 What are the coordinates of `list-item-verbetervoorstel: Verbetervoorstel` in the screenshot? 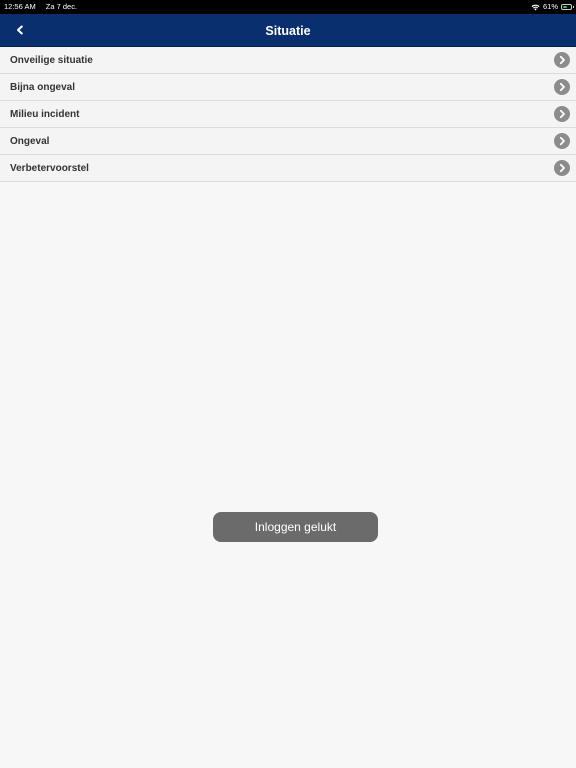 It's located at (288, 168).